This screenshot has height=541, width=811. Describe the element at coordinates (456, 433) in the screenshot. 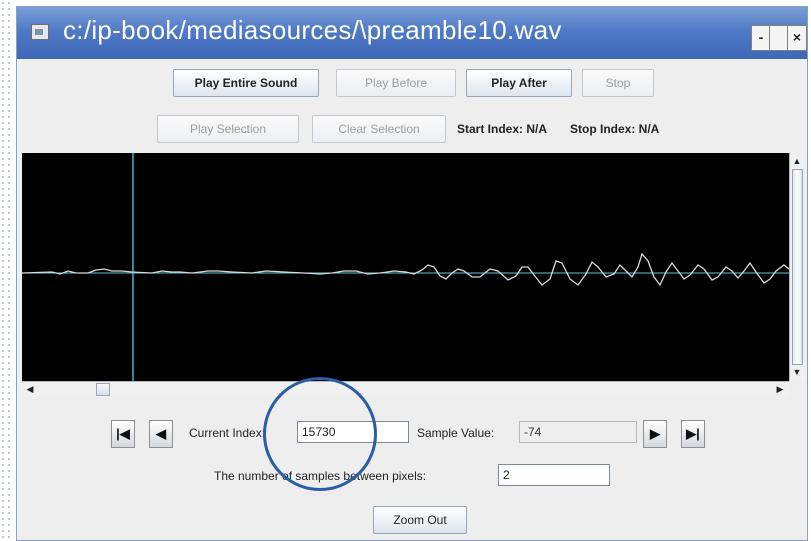

I see `sample-value-label: Sample Value:` at that location.